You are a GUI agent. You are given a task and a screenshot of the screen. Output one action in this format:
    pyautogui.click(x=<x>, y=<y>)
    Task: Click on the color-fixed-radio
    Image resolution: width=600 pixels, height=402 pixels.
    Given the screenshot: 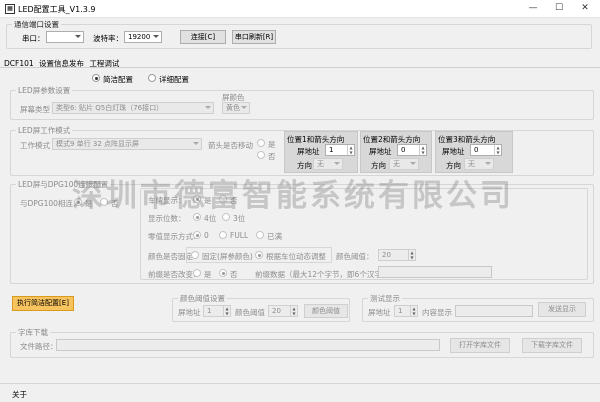 What is the action you would take?
    pyautogui.click(x=195, y=255)
    